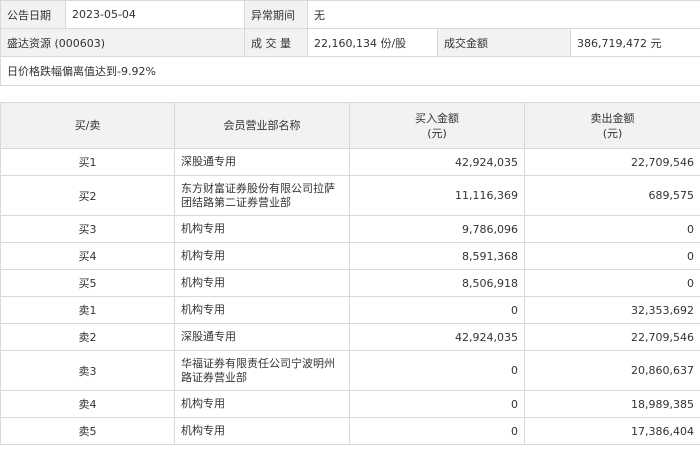 This screenshot has width=700, height=455. What do you see at coordinates (87, 283) in the screenshot?
I see `row-side: 买5` at bounding box center [87, 283].